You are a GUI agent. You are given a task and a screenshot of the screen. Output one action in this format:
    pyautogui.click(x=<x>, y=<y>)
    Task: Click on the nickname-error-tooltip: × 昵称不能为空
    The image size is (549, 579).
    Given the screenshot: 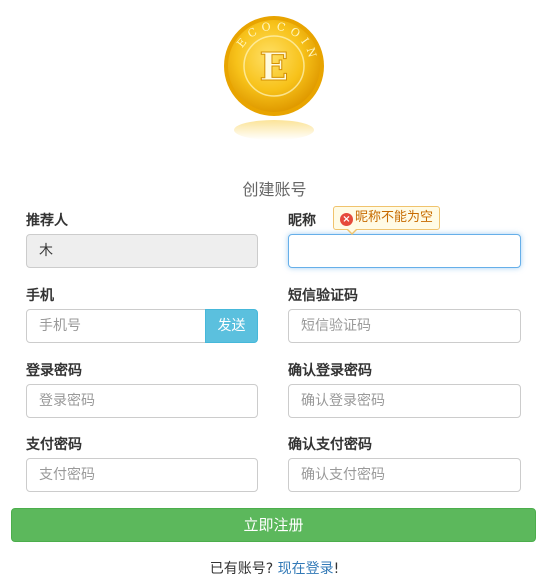 What is the action you would take?
    pyautogui.click(x=387, y=220)
    